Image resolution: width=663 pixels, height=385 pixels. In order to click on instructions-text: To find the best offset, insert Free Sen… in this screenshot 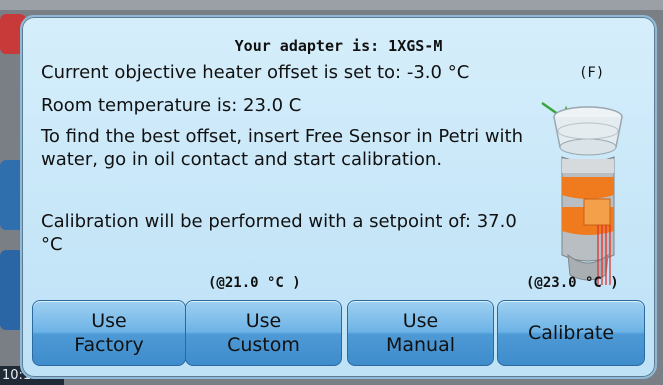, I will do `click(282, 148)`.